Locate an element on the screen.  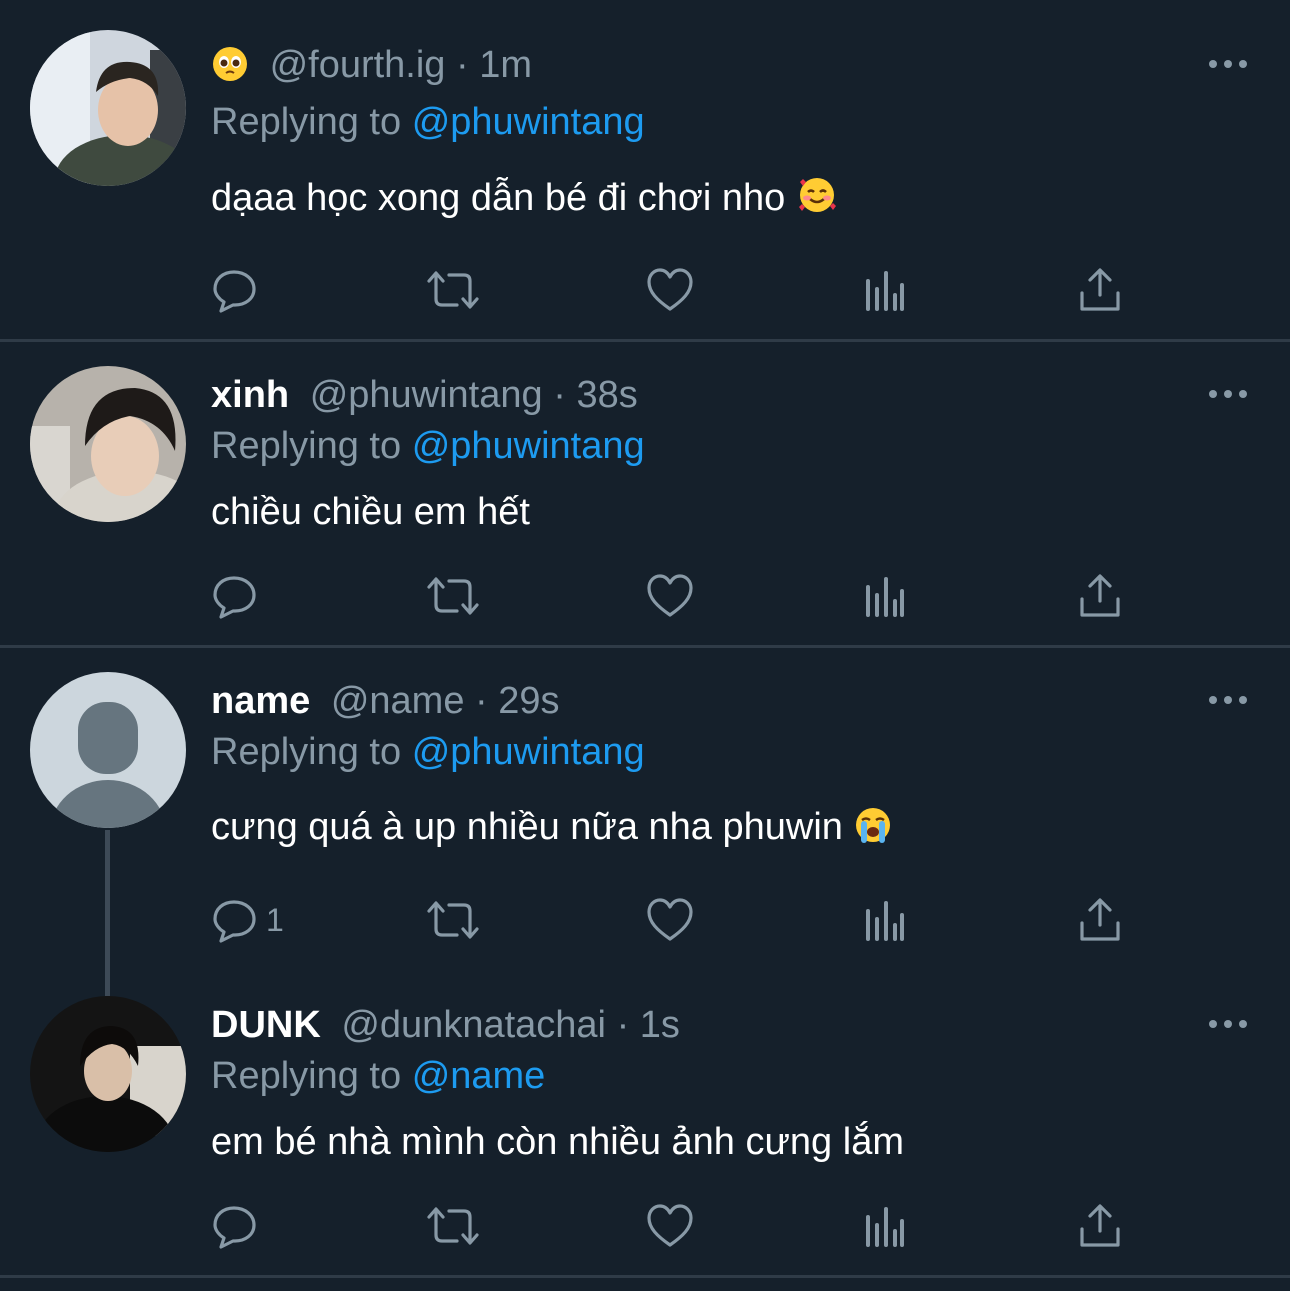
mention-link: @name is located at coordinates (479, 1076).